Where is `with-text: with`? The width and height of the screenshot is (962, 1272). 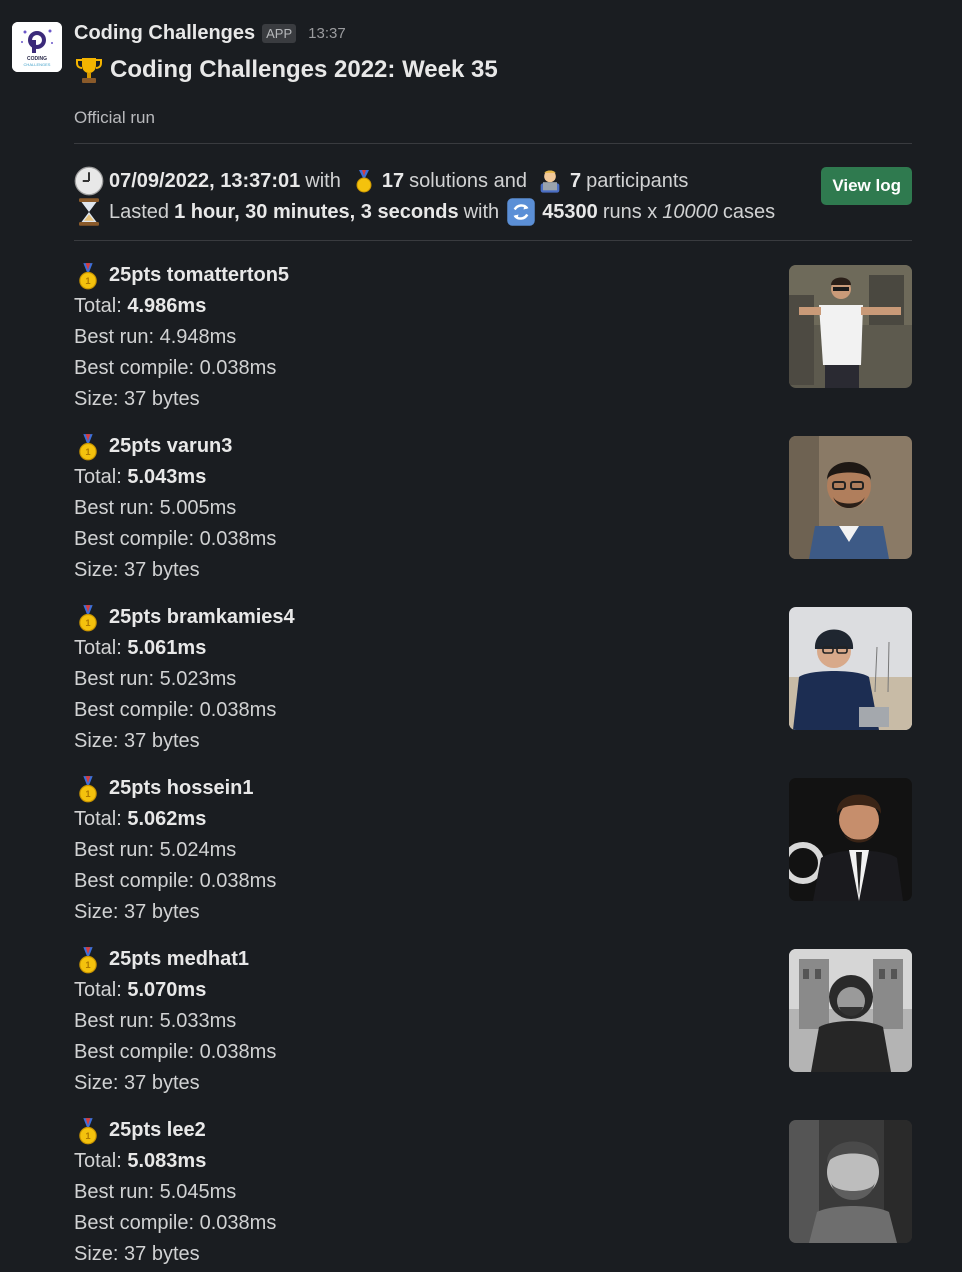
with-text: with is located at coordinates (323, 180).